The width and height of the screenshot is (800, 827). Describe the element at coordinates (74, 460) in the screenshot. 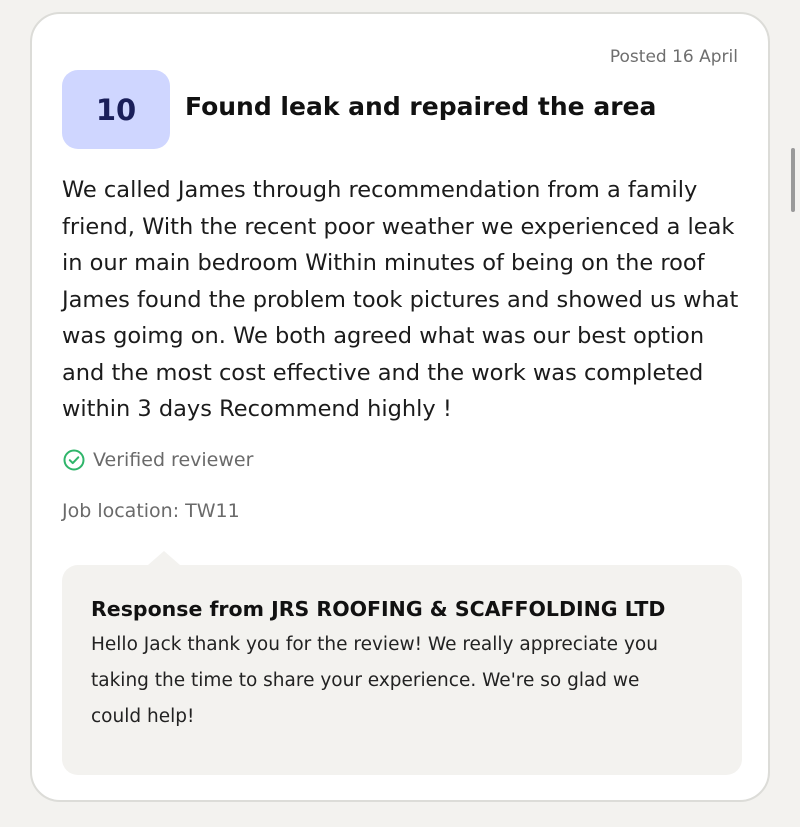

I see `check-circle-icon` at that location.